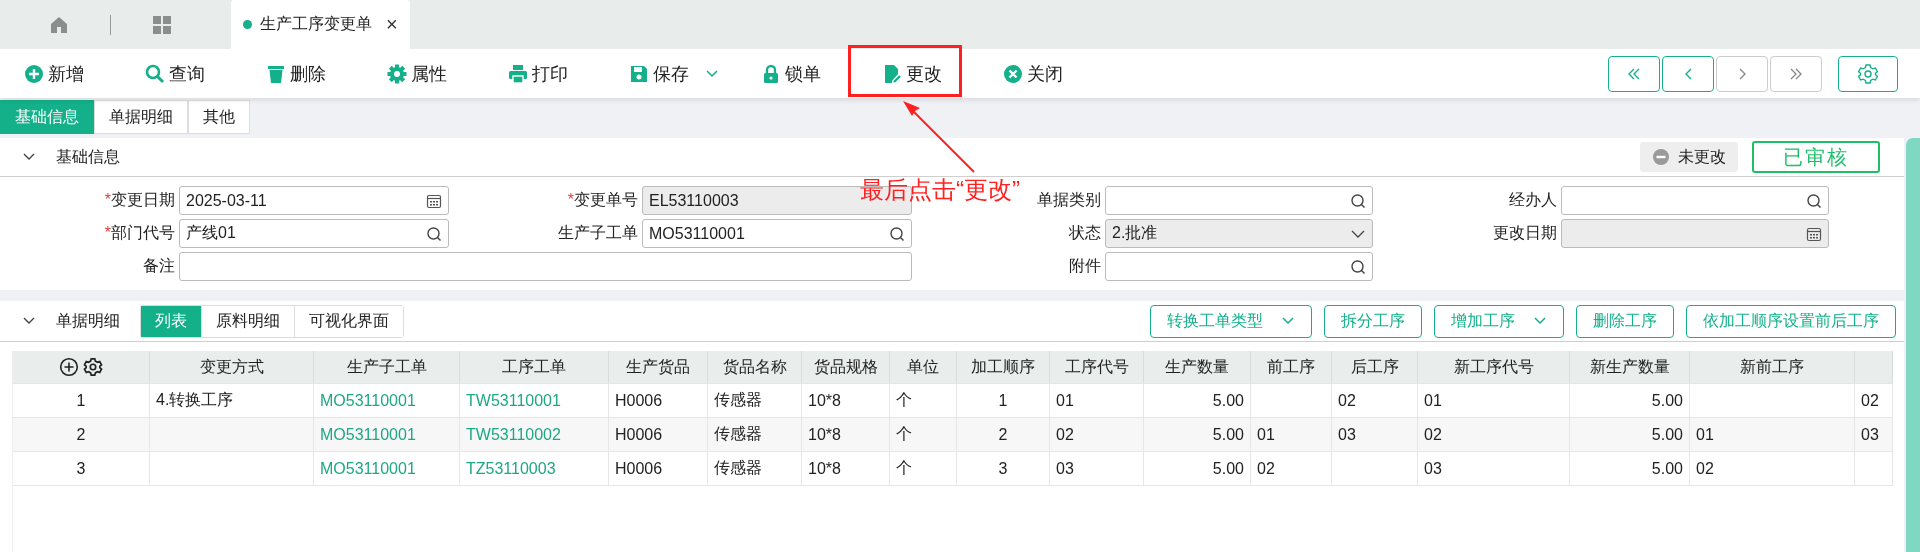  I want to click on document-tab: 生产工序变更单 ×, so click(320, 24).